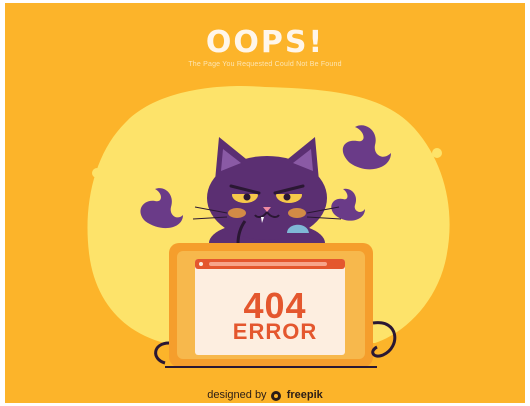 Image resolution: width=530 pixels, height=406 pixels. Describe the element at coordinates (305, 395) in the screenshot. I see `credit-brand: freepik` at that location.